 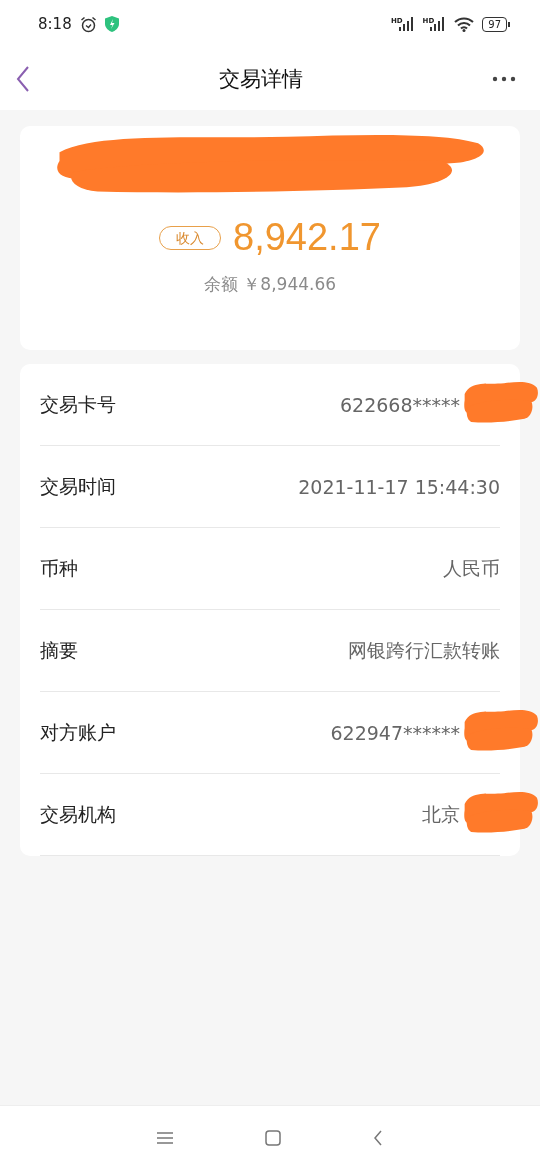 I want to click on home-icon, so click(x=273, y=1138).